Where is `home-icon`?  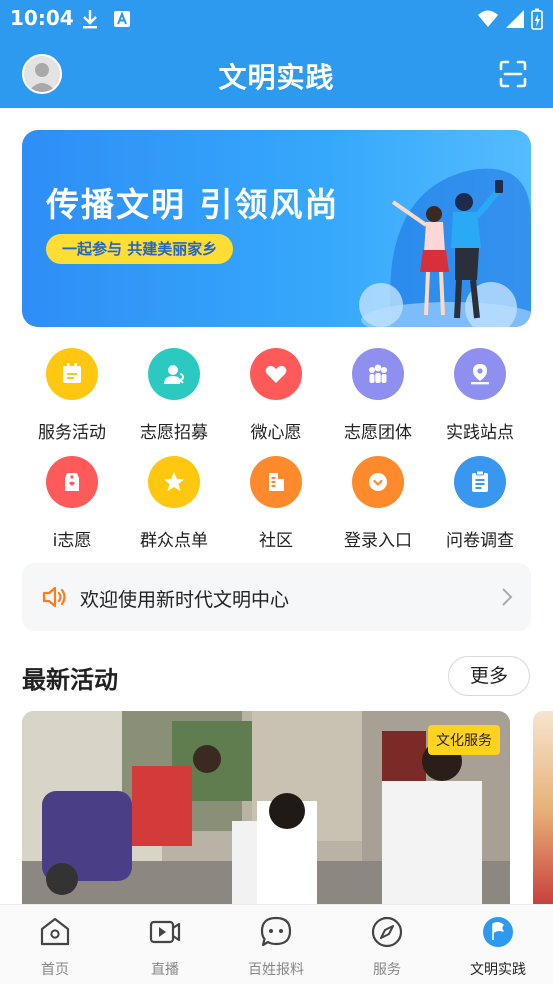 home-icon is located at coordinates (55, 931).